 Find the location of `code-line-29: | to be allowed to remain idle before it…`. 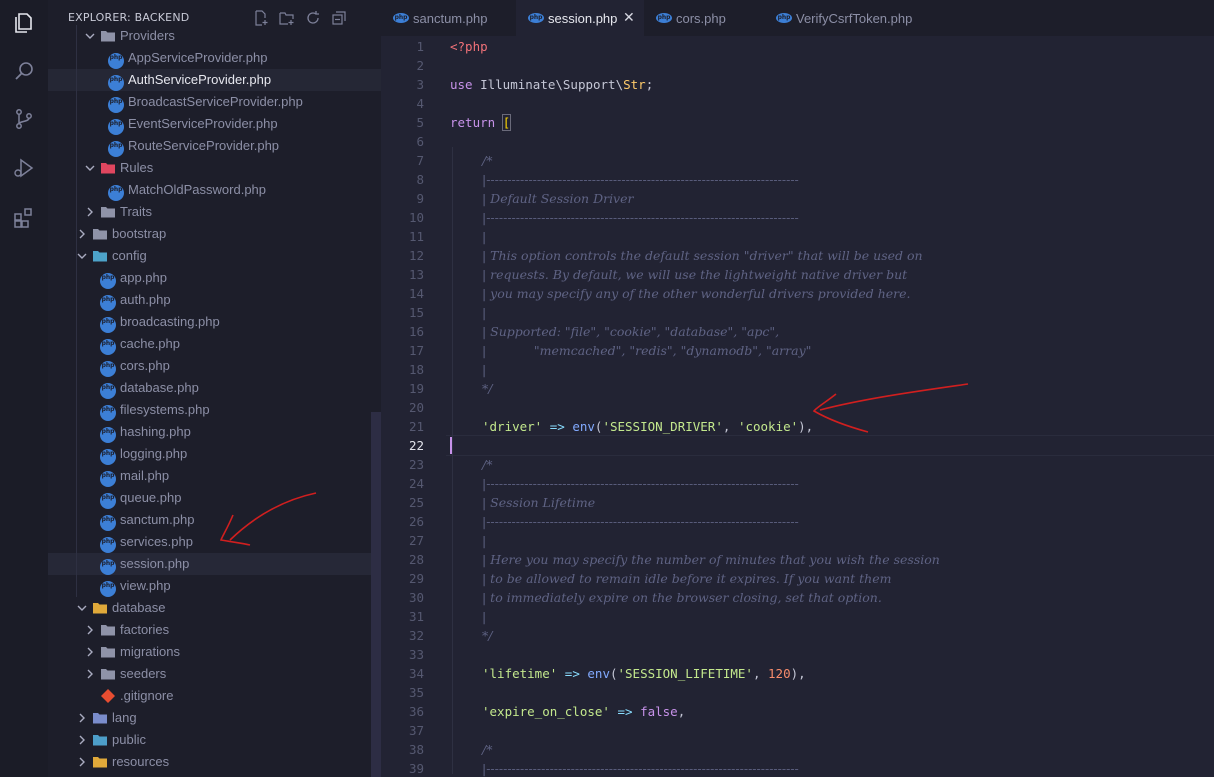

code-line-29: | to be allowed to remain idle before it… is located at coordinates (687, 578).